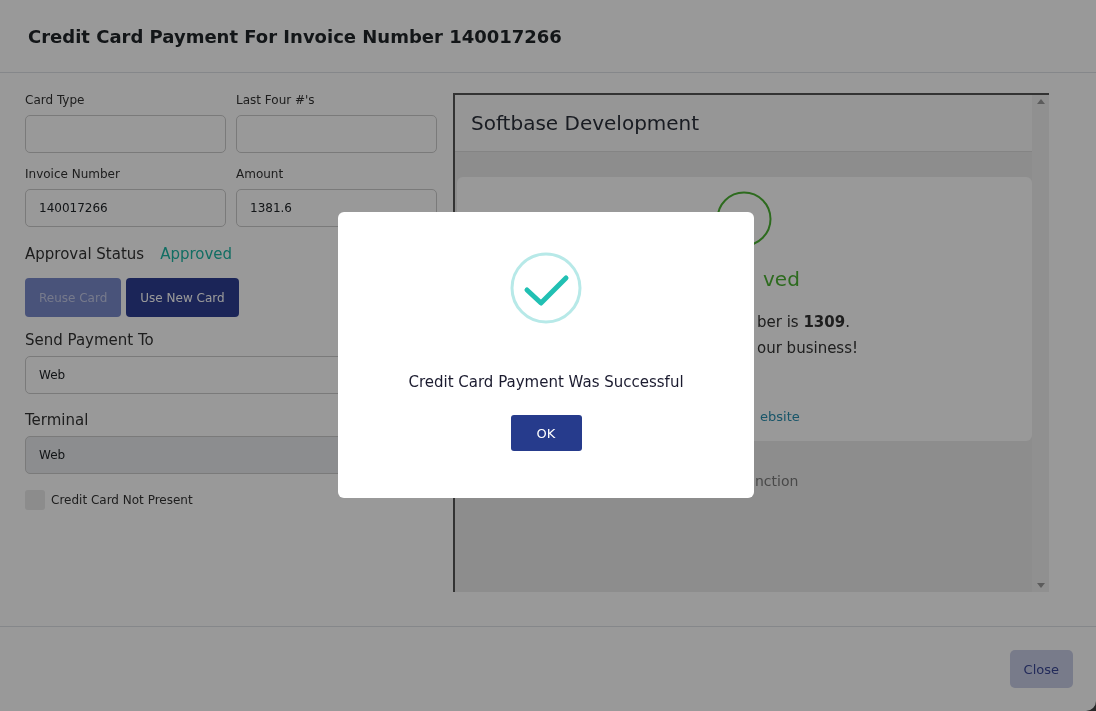 The height and width of the screenshot is (711, 1096). What do you see at coordinates (585, 123) in the screenshot?
I see `merchant-name: Softbase Development` at bounding box center [585, 123].